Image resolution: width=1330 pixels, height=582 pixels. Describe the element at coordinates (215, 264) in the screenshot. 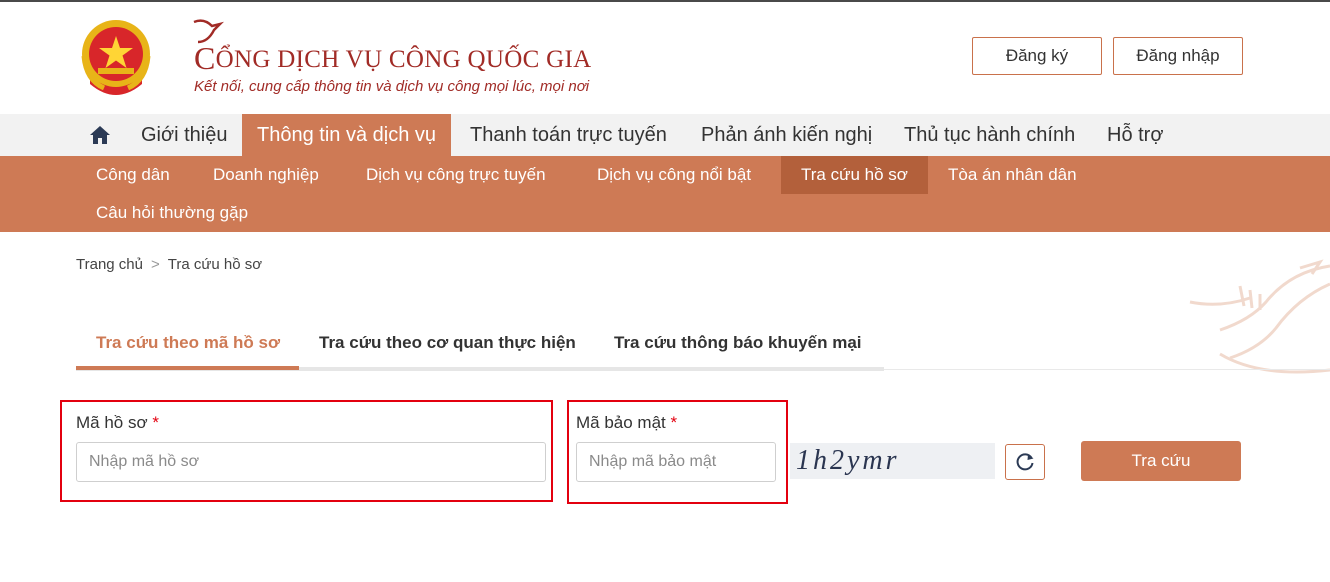

I see `breadcrumb-current: Tra cứu hồ sơ` at that location.